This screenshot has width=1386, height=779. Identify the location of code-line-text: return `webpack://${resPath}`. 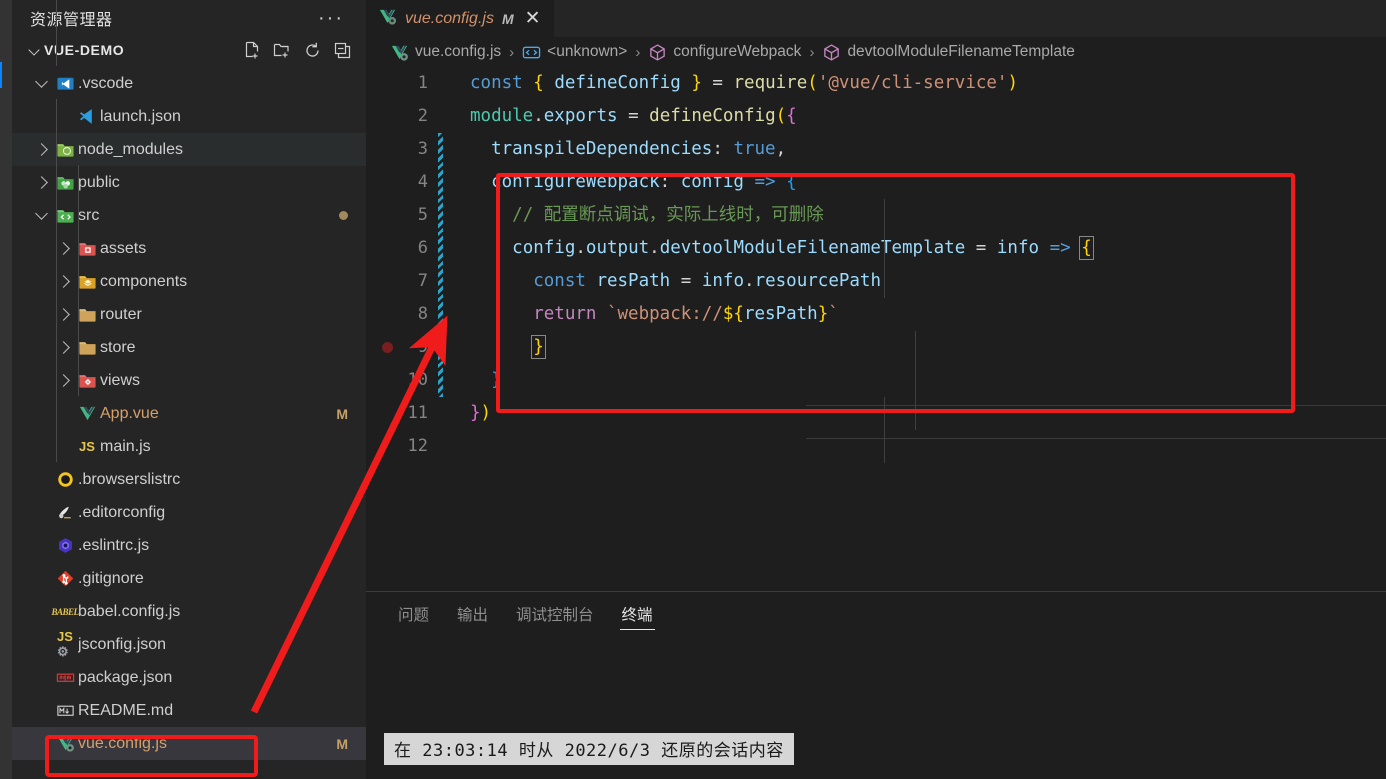
(686, 314).